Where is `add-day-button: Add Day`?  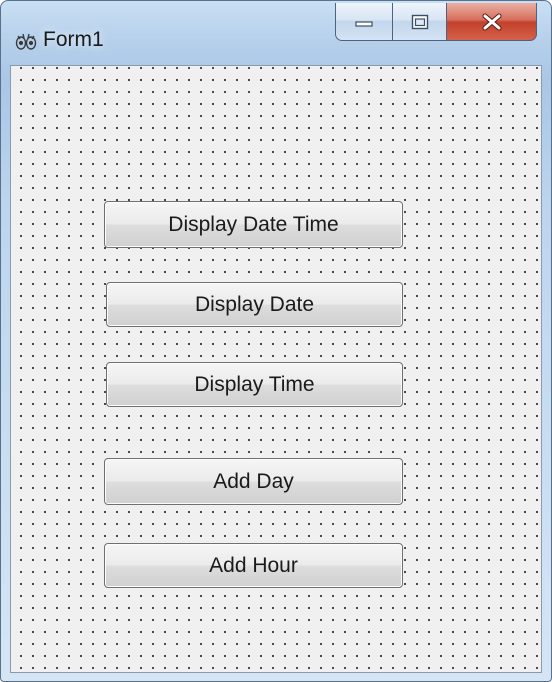 add-day-button: Add Day is located at coordinates (253, 481).